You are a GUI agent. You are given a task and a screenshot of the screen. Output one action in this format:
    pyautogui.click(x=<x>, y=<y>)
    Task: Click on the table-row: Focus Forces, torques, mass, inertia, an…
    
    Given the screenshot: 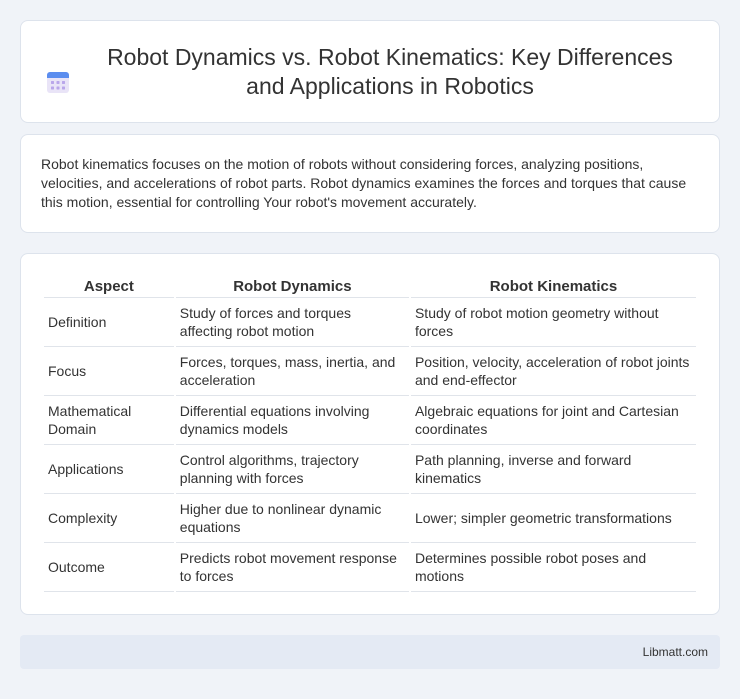 What is the action you would take?
    pyautogui.click(x=370, y=371)
    